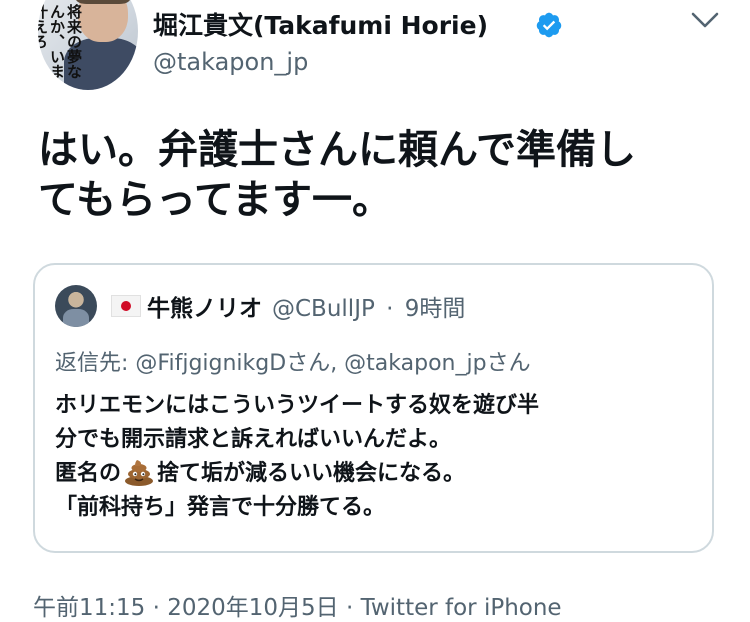 This screenshot has height=622, width=750. I want to click on author-handle: @takapon_jp, so click(230, 62).